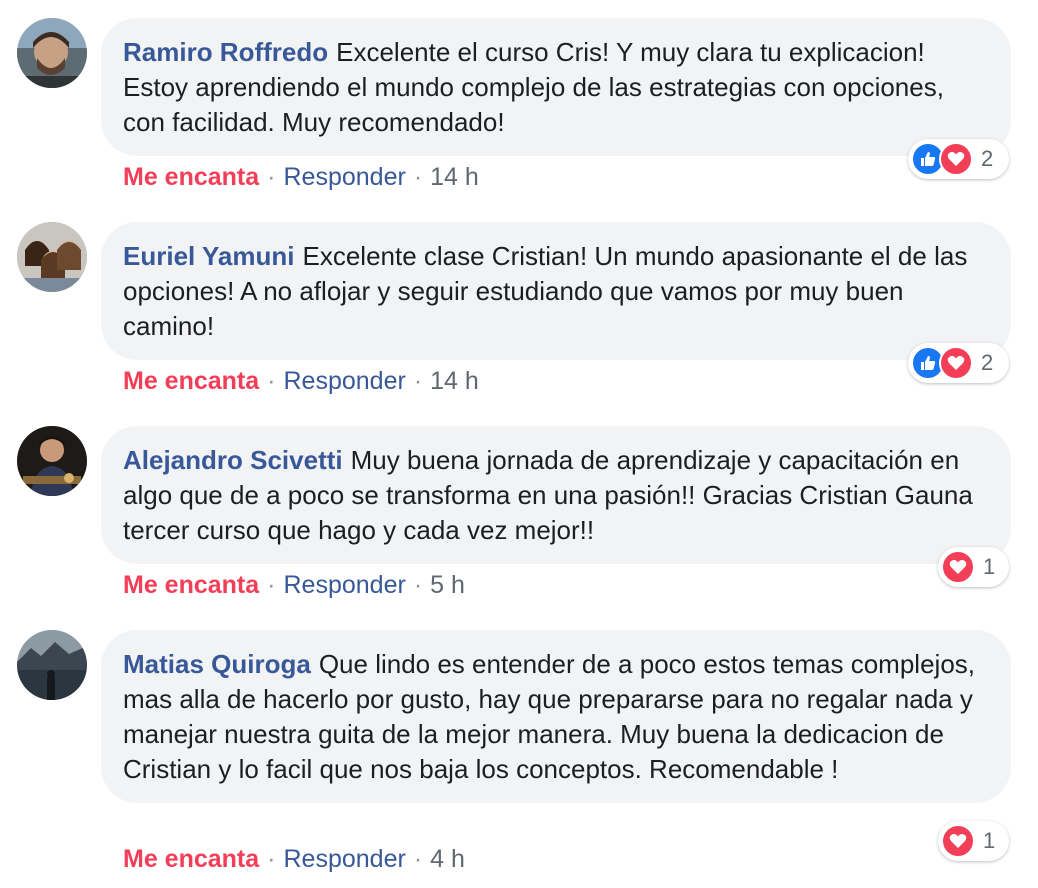 This screenshot has height=888, width=1038. Describe the element at coordinates (447, 585) in the screenshot. I see `comment-timestamp: 5 h` at that location.